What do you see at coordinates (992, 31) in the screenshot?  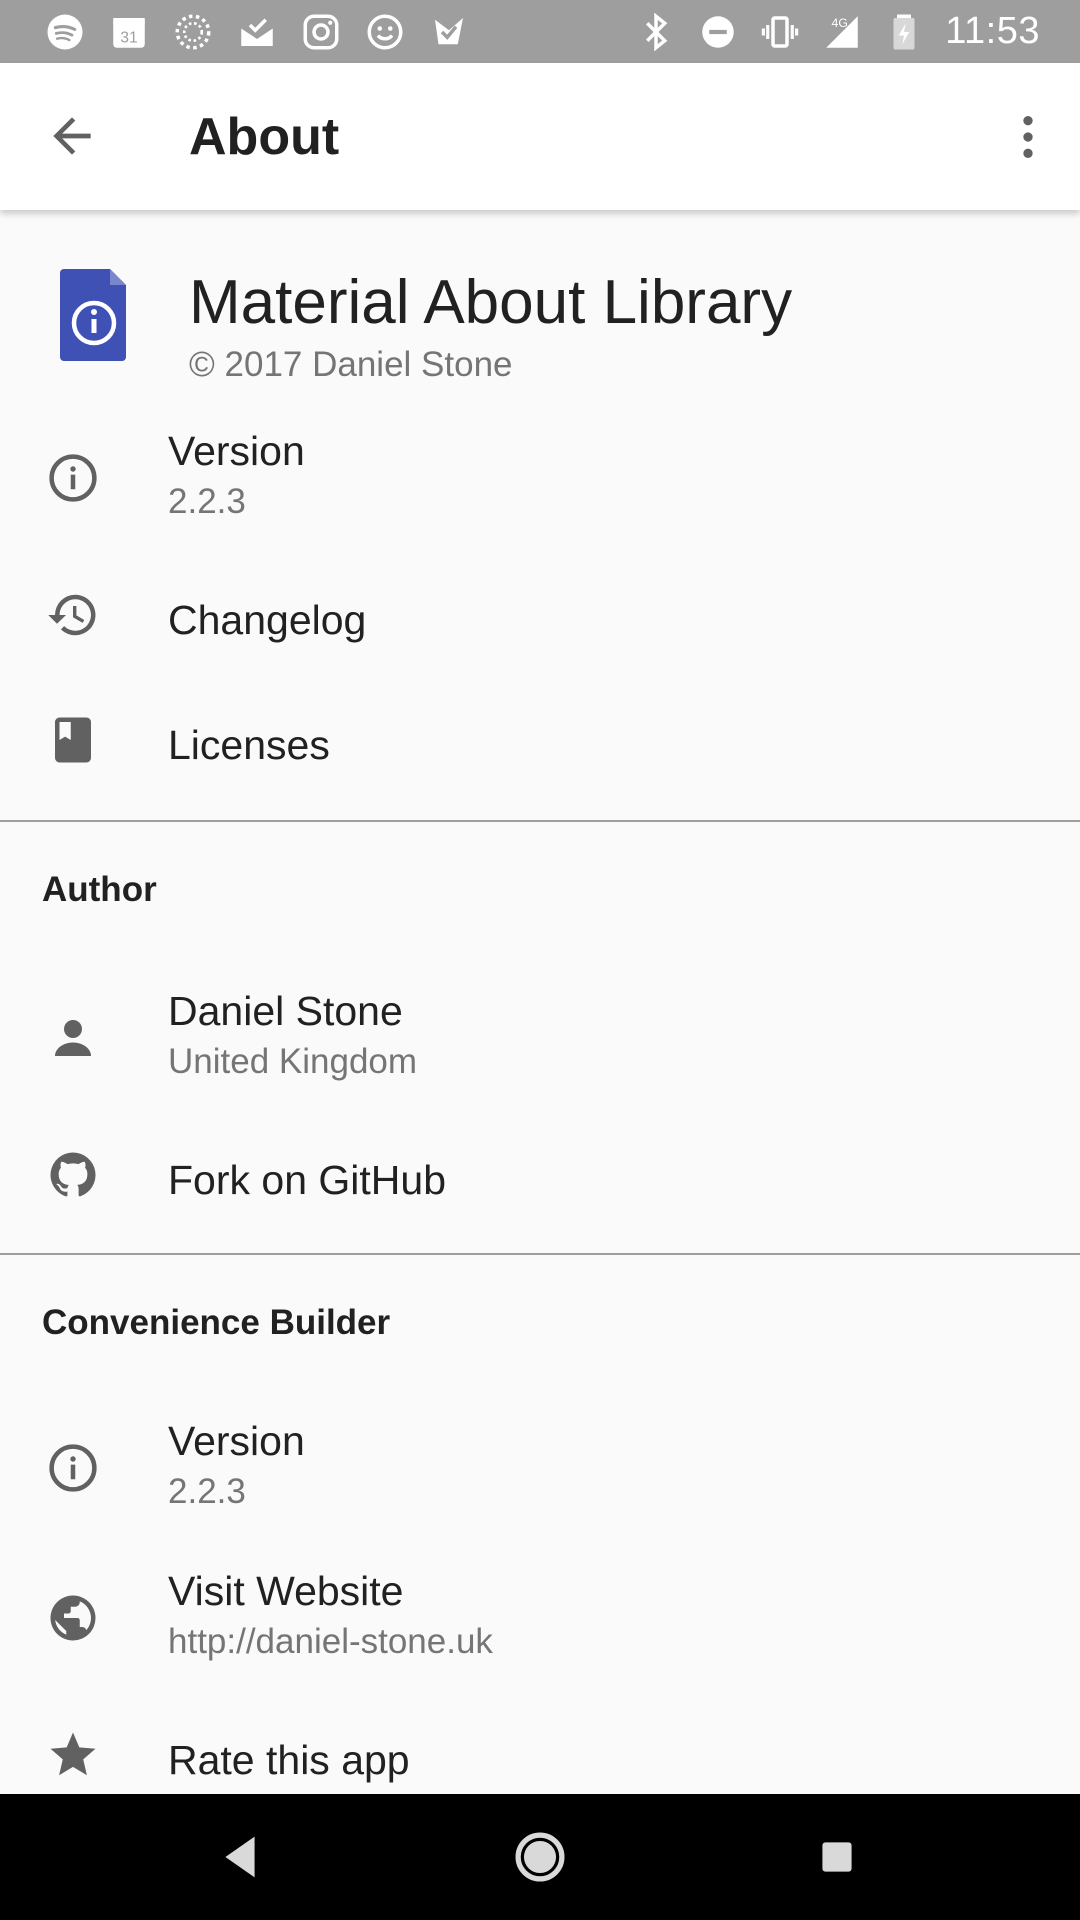 I see `clock: 11:53` at bounding box center [992, 31].